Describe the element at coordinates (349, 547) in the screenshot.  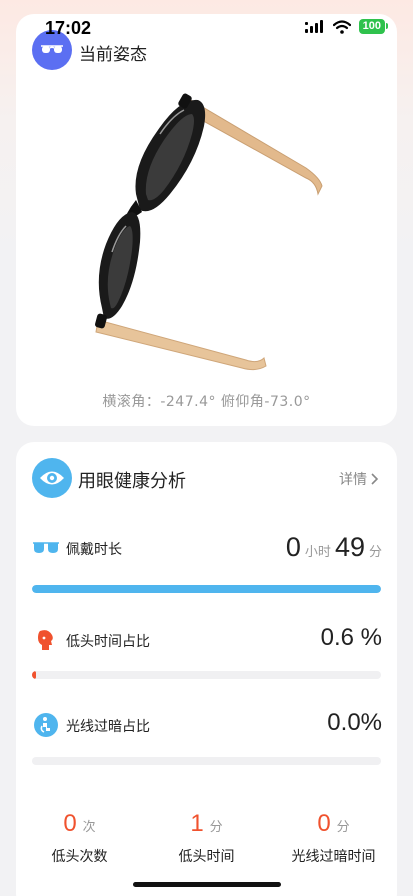
I see `wear-minutes: 49` at that location.